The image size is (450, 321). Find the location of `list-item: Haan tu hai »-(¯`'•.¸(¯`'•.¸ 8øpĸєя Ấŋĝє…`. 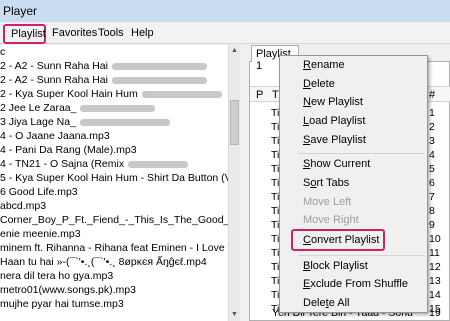

list-item: Haan tu hai »-(¯`'•.¸(¯`'•.¸ 8øpĸєя Ấŋĝє… is located at coordinates (103, 262).